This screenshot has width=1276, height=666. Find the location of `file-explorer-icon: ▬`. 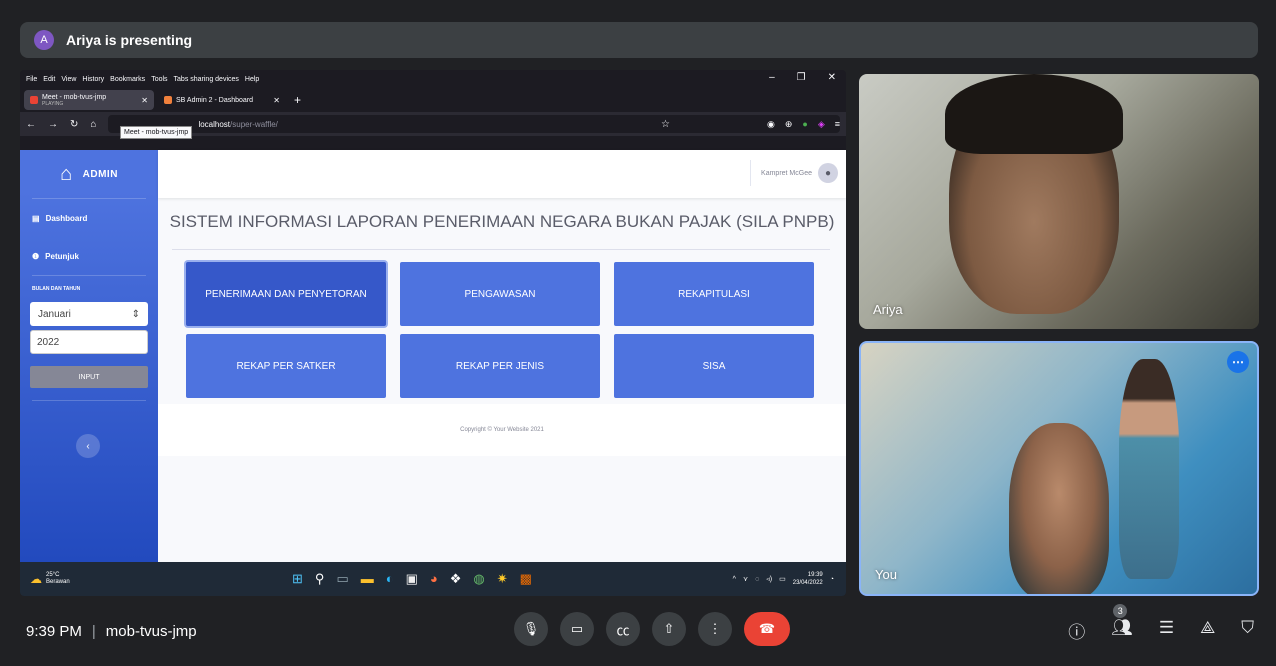

file-explorer-icon: ▬ is located at coordinates (367, 579).